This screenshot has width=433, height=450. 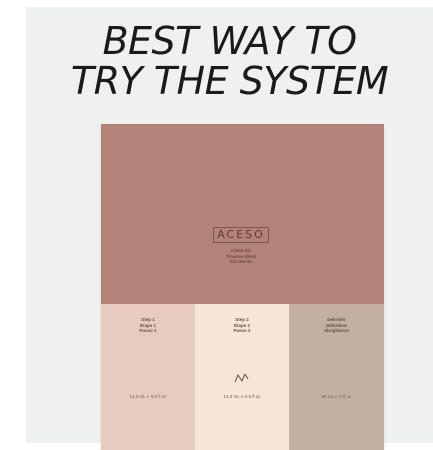 I want to click on step-2-label: Step 2 Étape 2 Passo 2, so click(x=242, y=325).